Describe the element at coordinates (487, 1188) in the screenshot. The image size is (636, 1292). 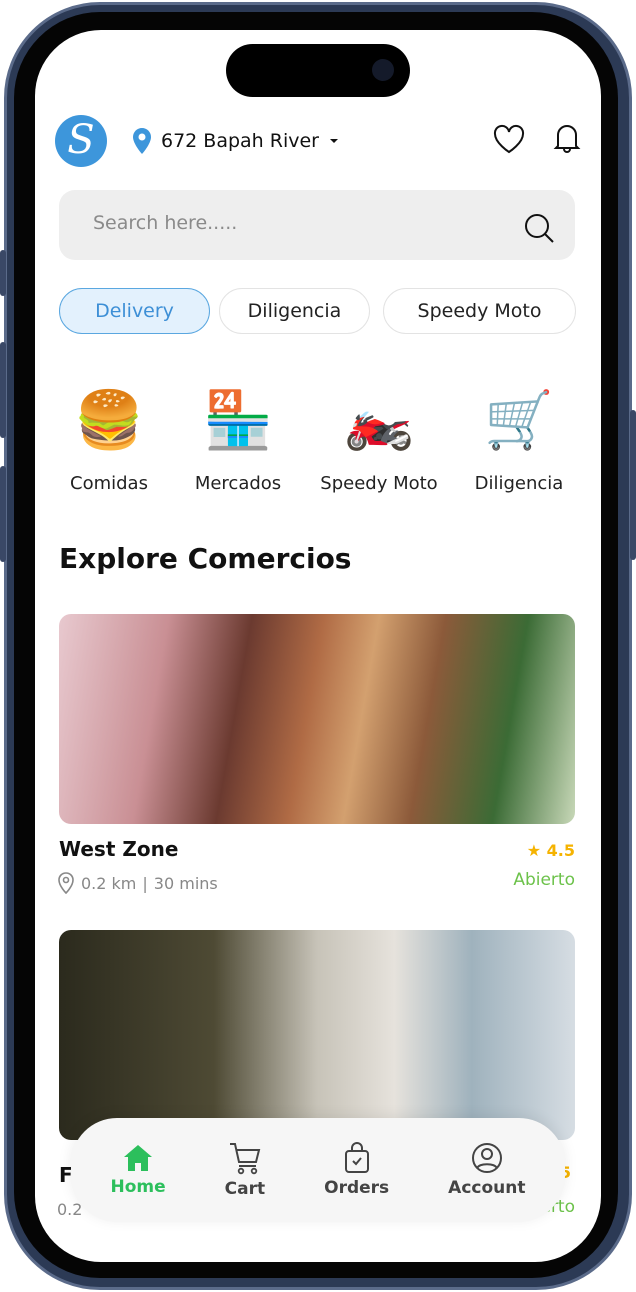
I see `nav-label: Account` at that location.